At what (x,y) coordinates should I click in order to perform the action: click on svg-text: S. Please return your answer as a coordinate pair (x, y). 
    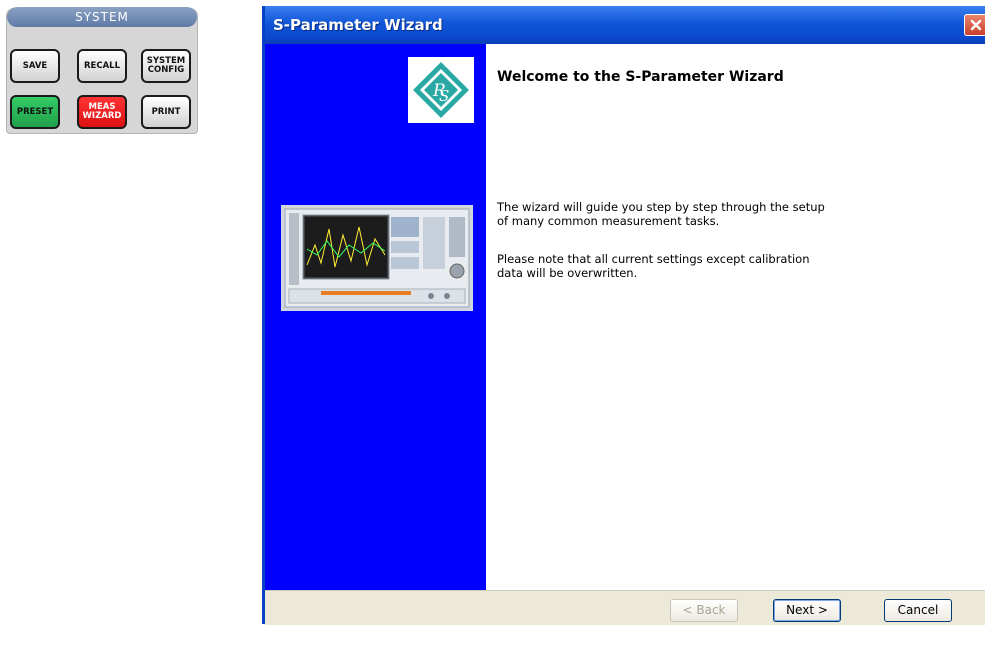
    Looking at the image, I should click on (444, 96).